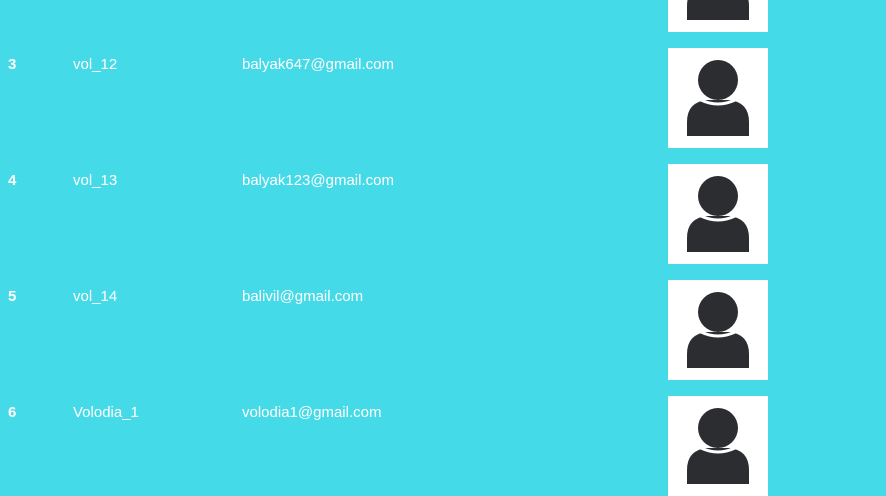  What do you see at coordinates (106, 412) in the screenshot?
I see `username: Volodia_1` at bounding box center [106, 412].